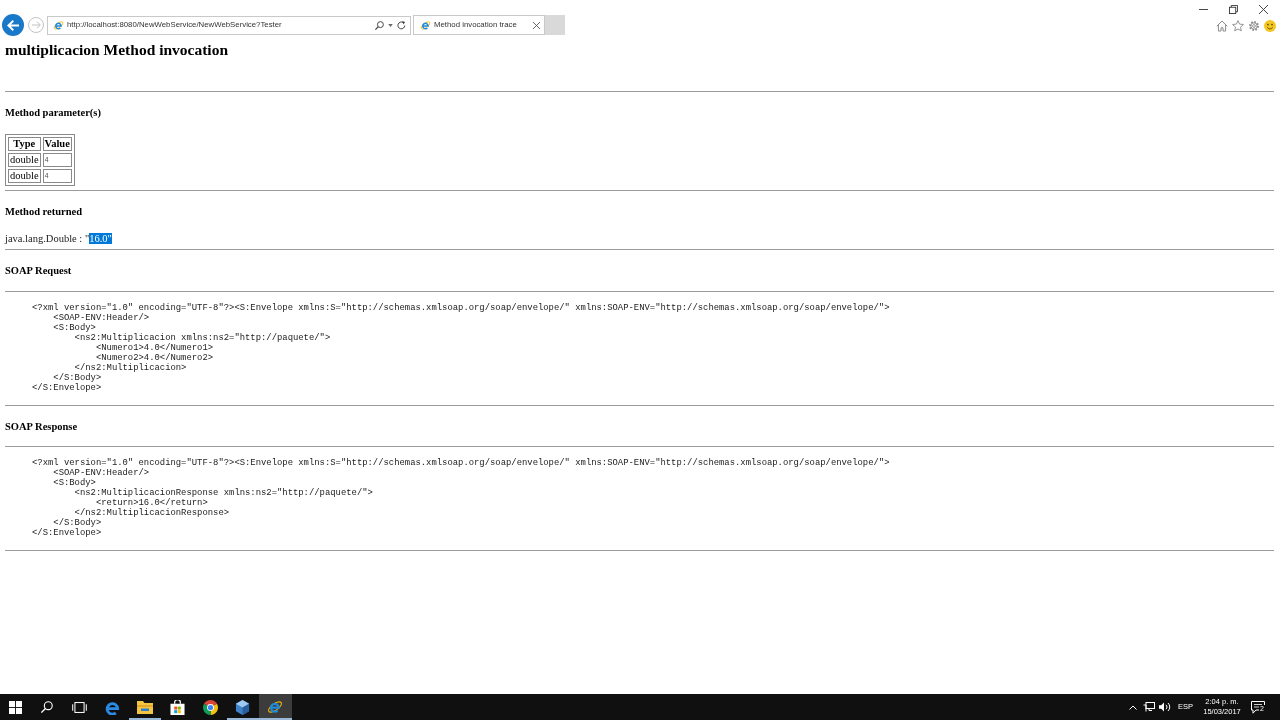 The width and height of the screenshot is (1280, 720). What do you see at coordinates (59, 238) in the screenshot?
I see `return-value-text: java.lang.Double : "16.0"` at bounding box center [59, 238].